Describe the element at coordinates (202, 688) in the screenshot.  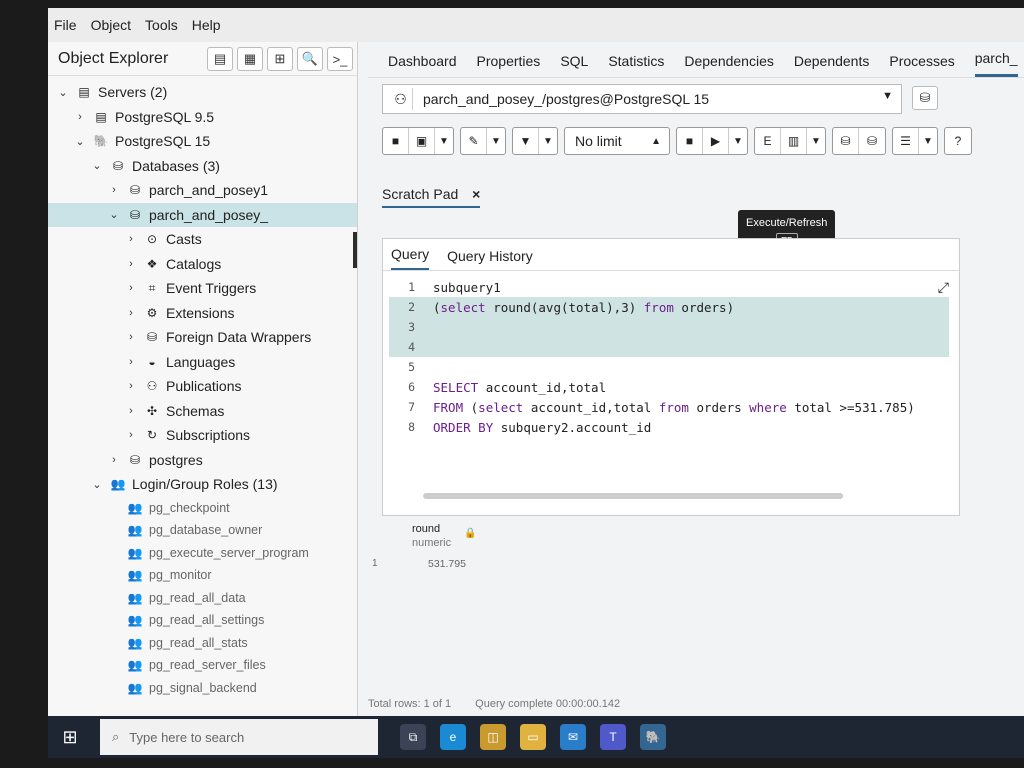
I see `role-item: 👥 pg_signal_backend` at that location.